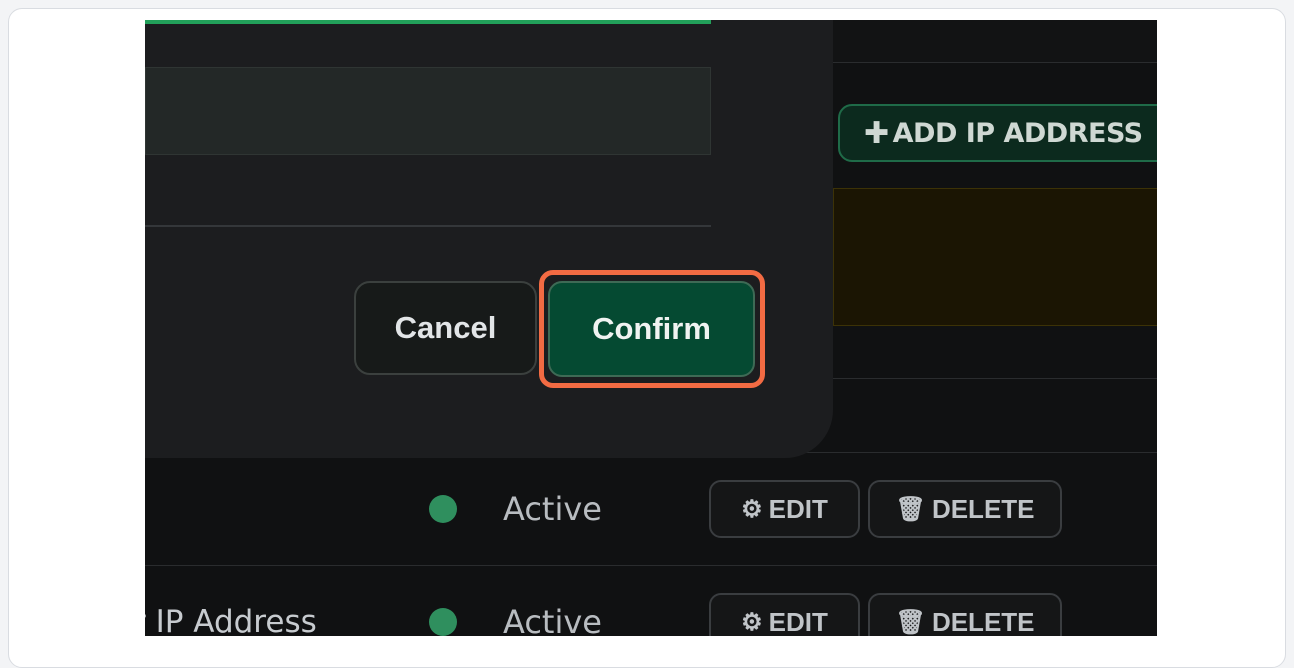 Image resolution: width=1294 pixels, height=668 pixels. Describe the element at coordinates (876, 133) in the screenshot. I see `plus-icon: ✚` at that location.